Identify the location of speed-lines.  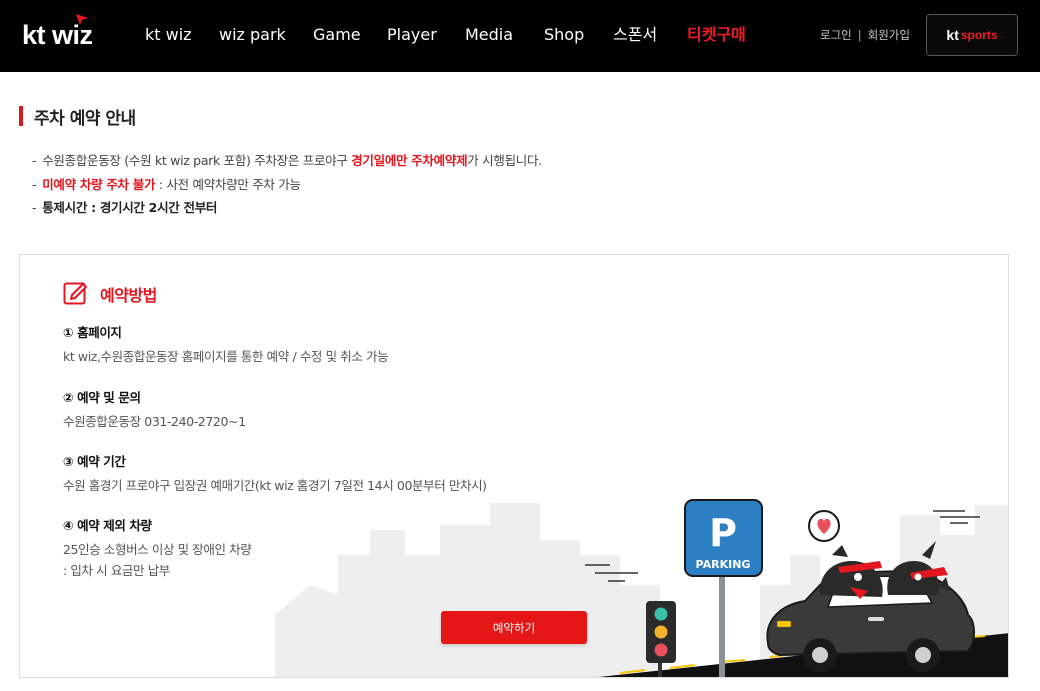
(782, 546).